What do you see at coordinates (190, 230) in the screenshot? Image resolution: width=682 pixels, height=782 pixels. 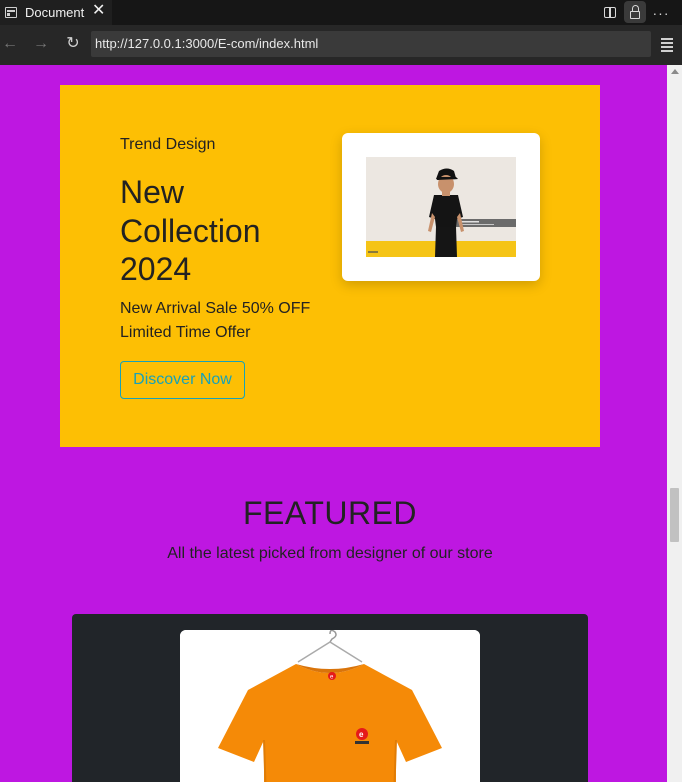 I see `hero-title: New Collection 2024` at bounding box center [190, 230].